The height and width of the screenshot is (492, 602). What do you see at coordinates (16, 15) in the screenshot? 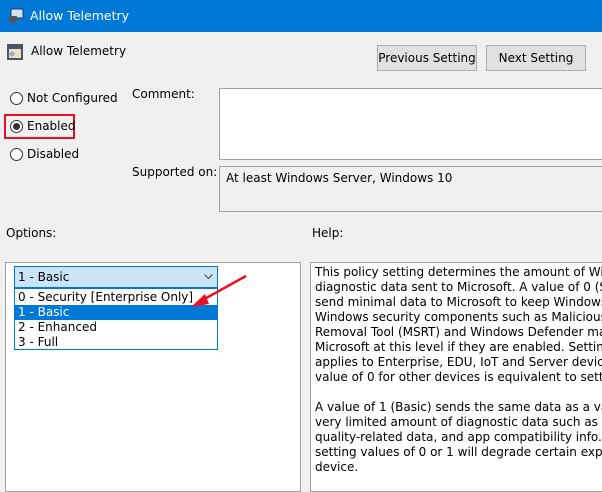
I see `policy-window-icon` at bounding box center [16, 15].